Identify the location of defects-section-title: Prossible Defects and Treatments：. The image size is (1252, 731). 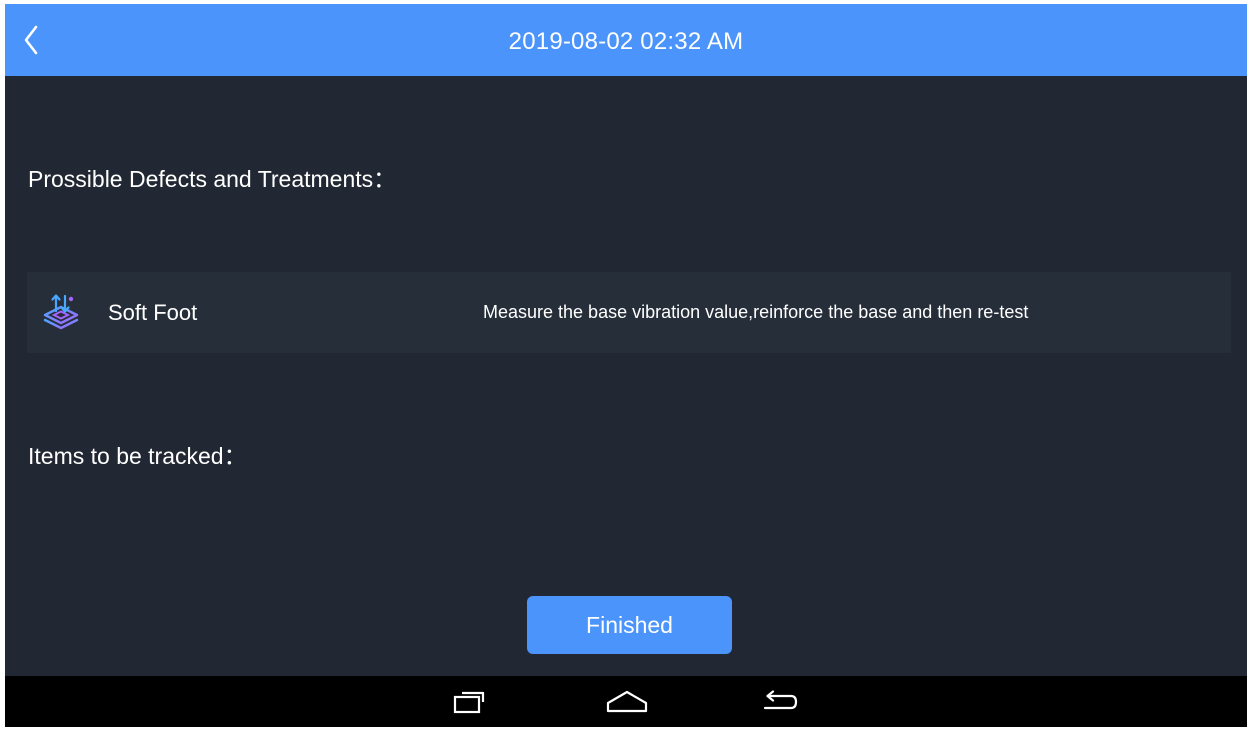
(212, 179).